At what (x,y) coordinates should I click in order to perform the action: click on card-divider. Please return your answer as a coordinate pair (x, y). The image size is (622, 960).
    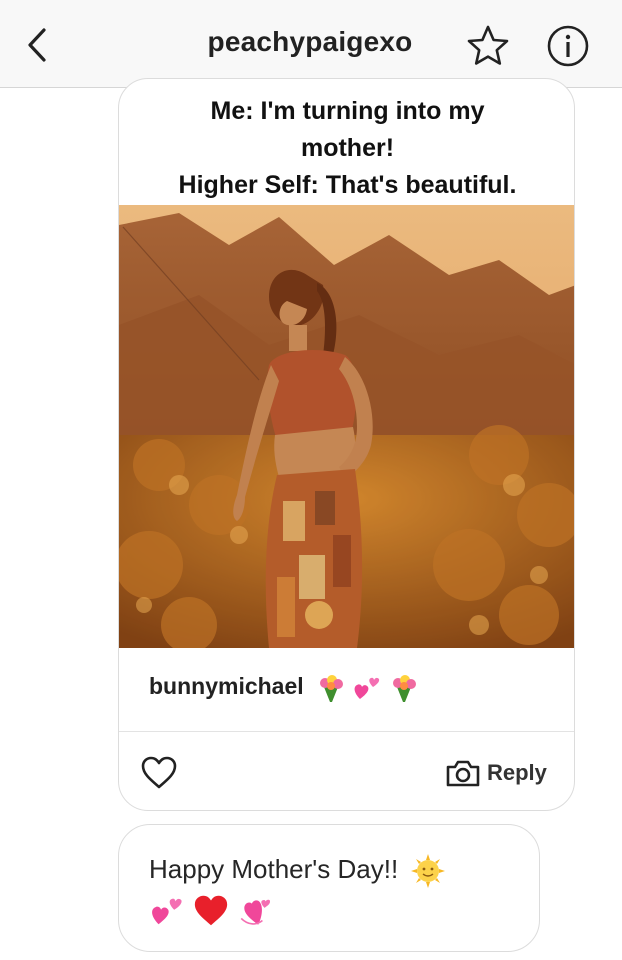
    Looking at the image, I should click on (346, 731).